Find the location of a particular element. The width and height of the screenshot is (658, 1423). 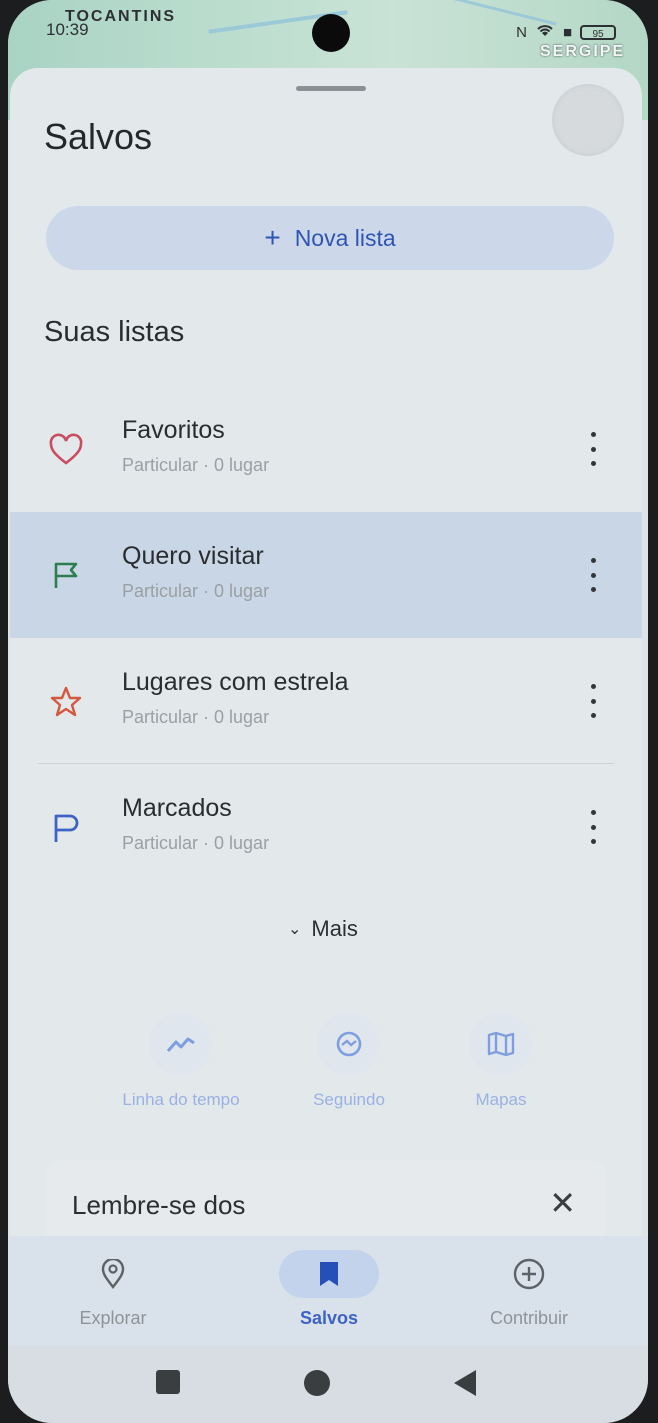

system-navigation-bar is located at coordinates (328, 1384).